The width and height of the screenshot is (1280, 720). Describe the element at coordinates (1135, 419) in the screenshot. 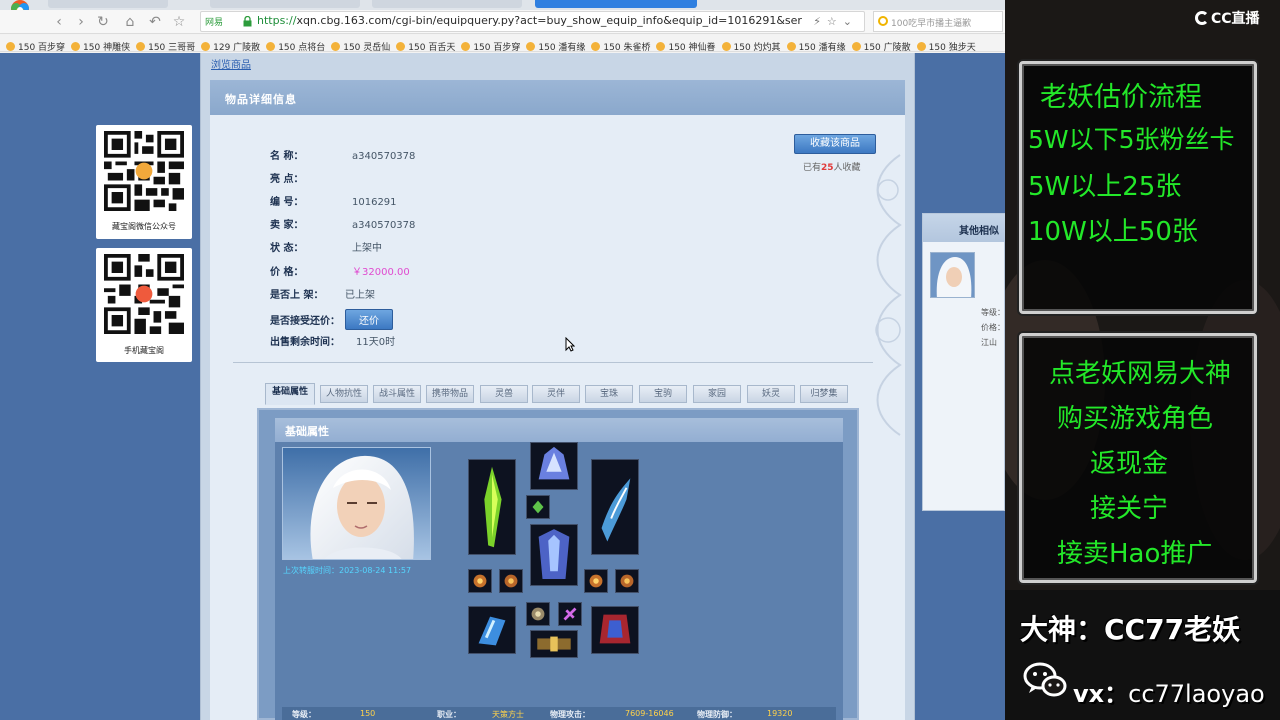

I see `sign-line: 购买游戏角色` at that location.